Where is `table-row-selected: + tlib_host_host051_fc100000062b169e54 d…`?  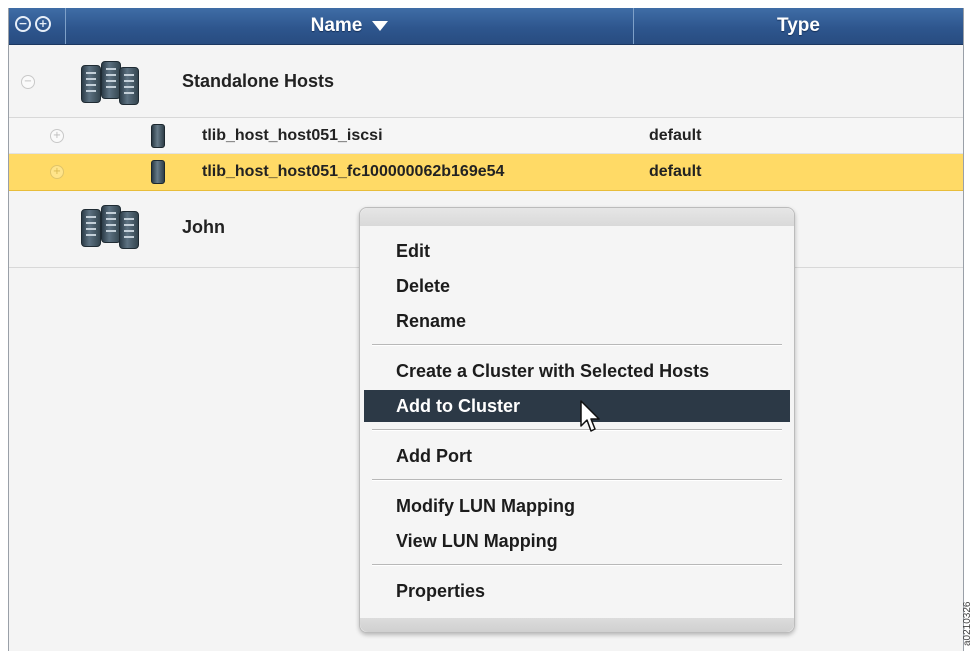 table-row-selected: + tlib_host_host051_fc100000062b169e54 d… is located at coordinates (486, 172).